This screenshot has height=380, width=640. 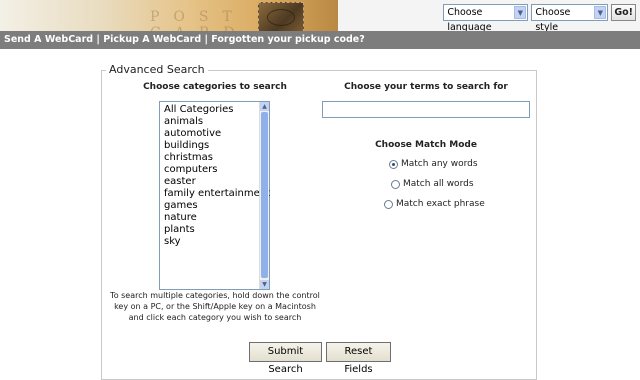 I want to click on category-option: easter, so click(x=217, y=182).